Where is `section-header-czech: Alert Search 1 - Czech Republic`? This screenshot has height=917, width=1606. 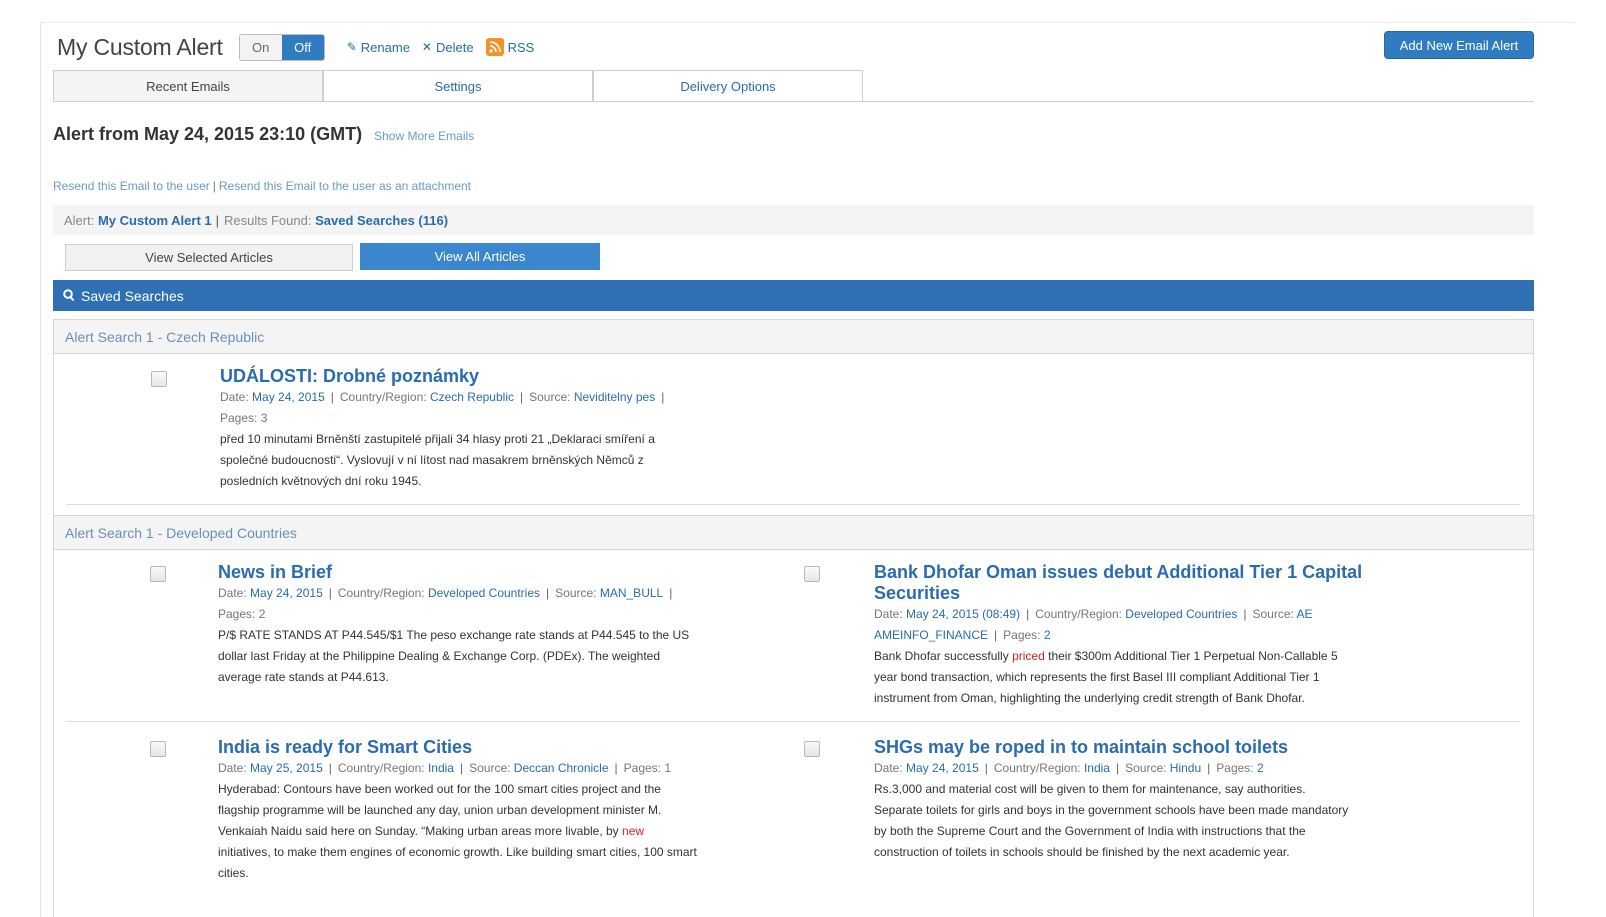
section-header-czech: Alert Search 1 - Czech Republic is located at coordinates (793, 336).